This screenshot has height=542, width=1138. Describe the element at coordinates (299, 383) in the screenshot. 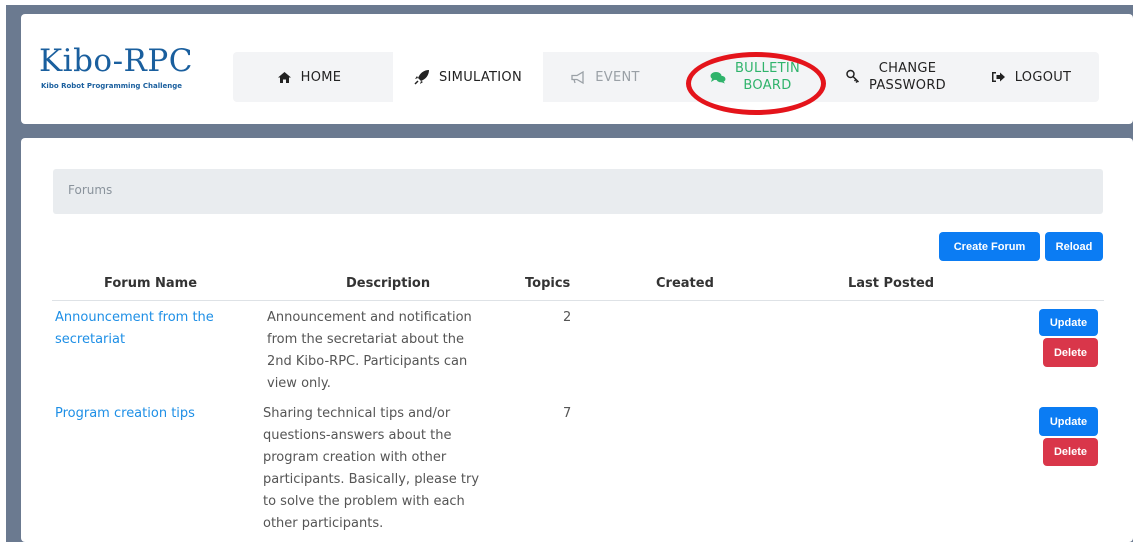

I see `description-line: view only.` at that location.